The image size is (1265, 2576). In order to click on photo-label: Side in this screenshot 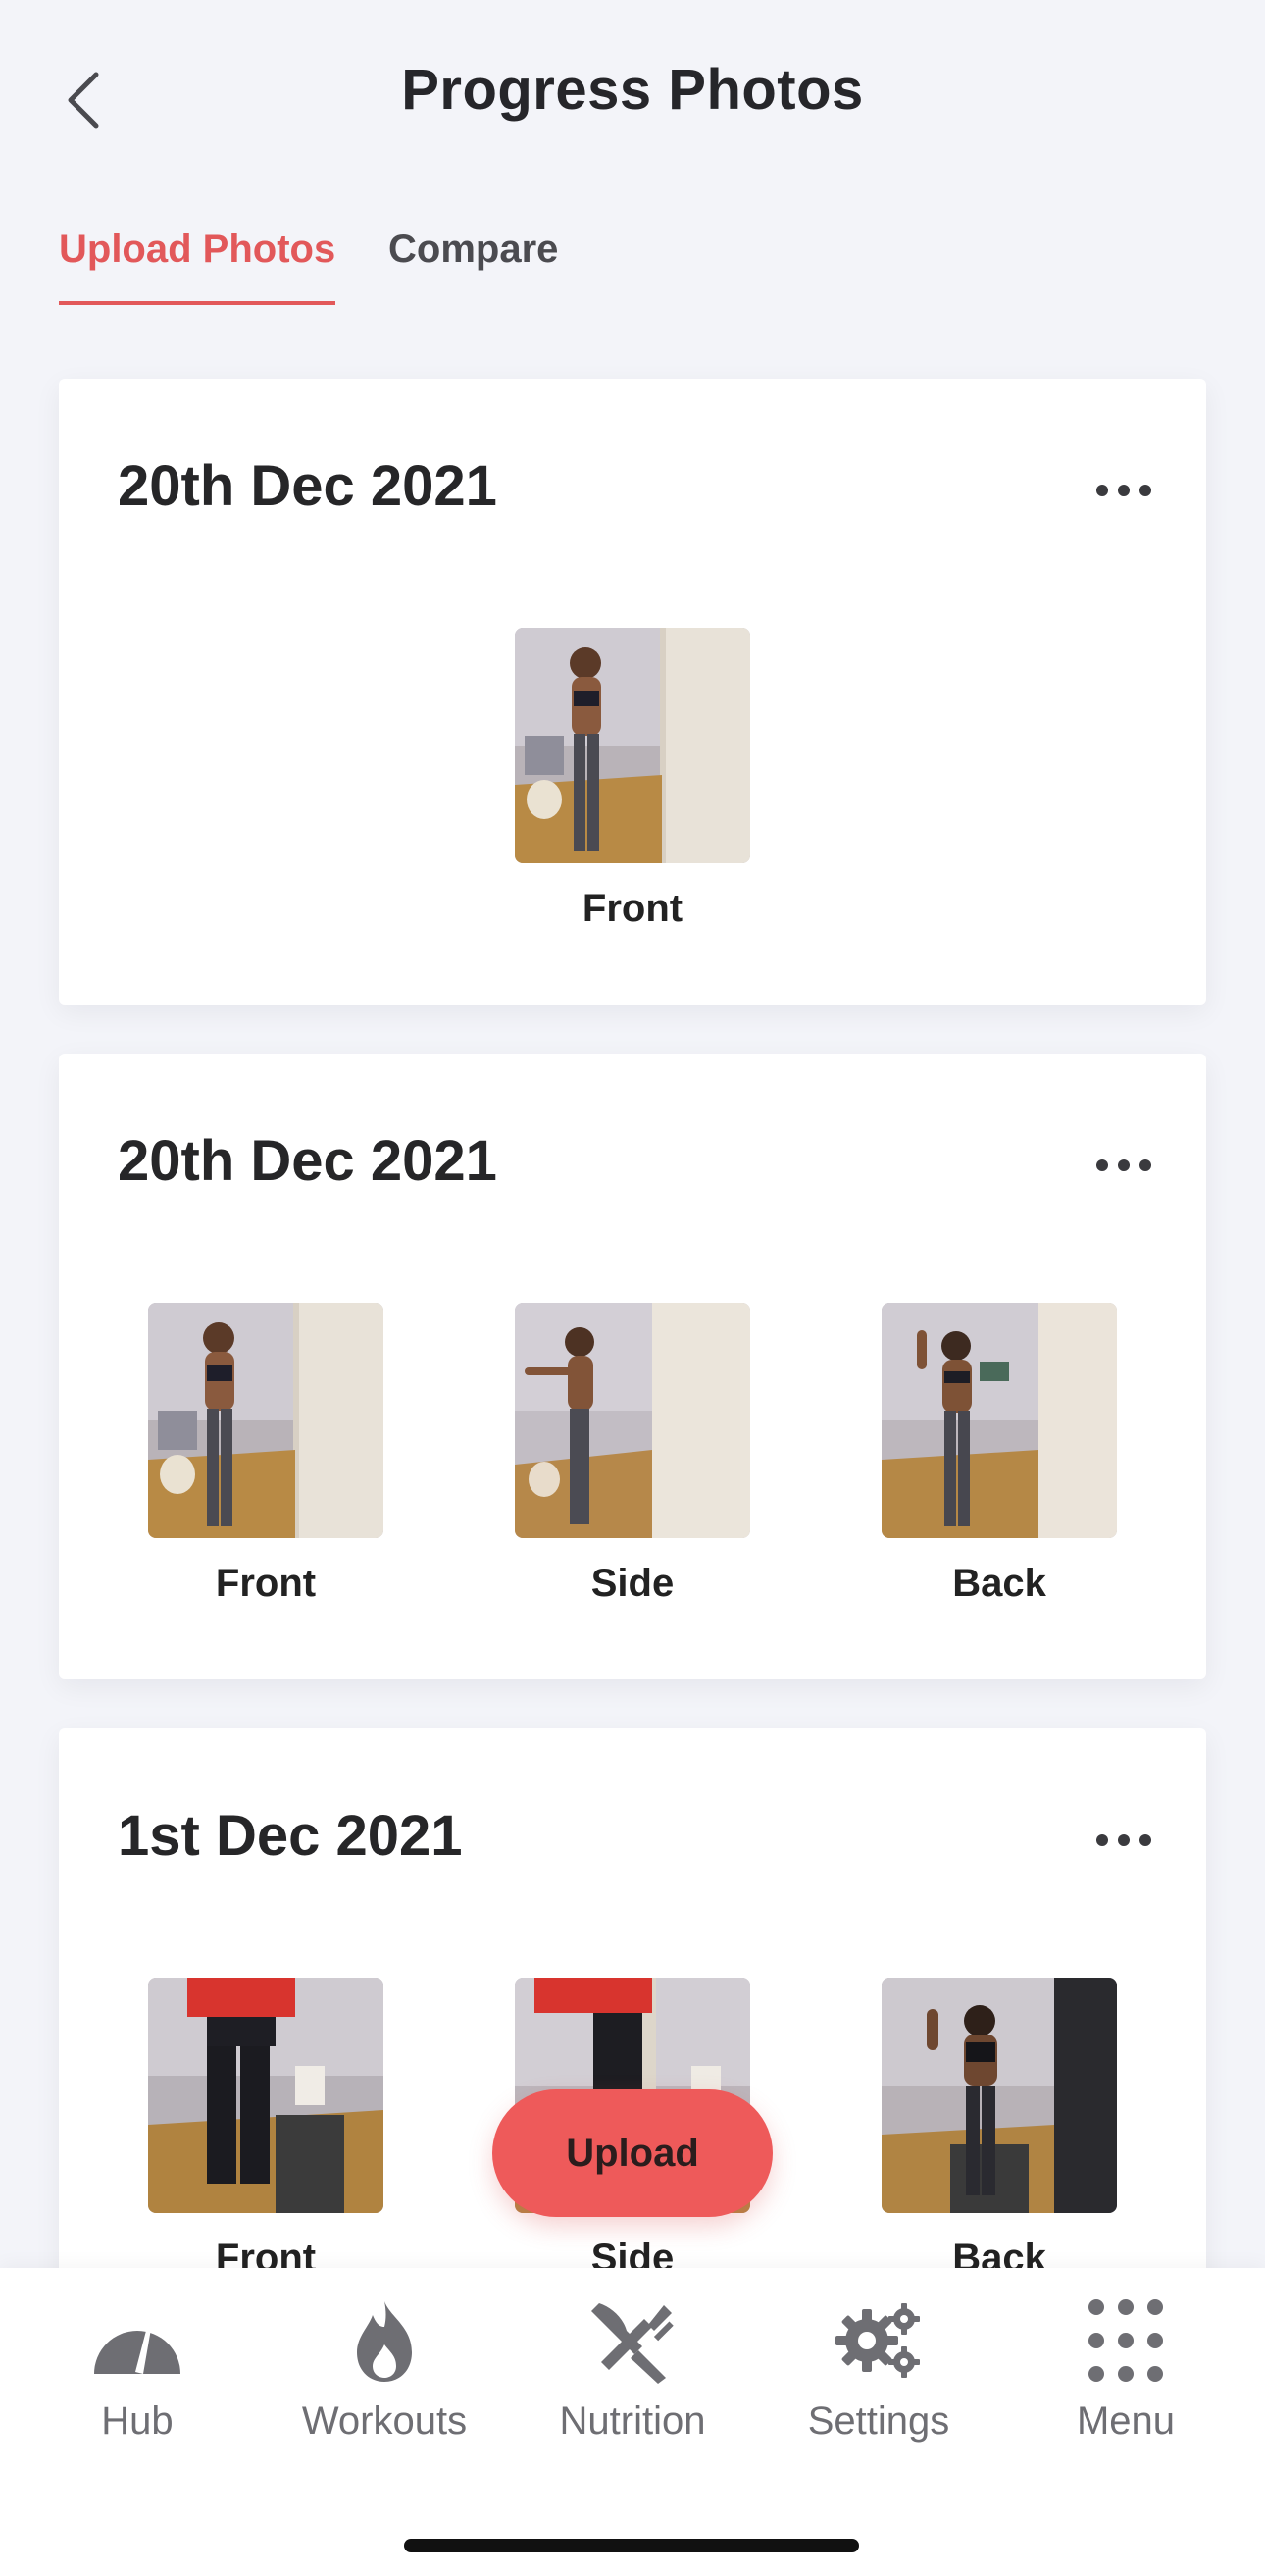, I will do `click(633, 1583)`.